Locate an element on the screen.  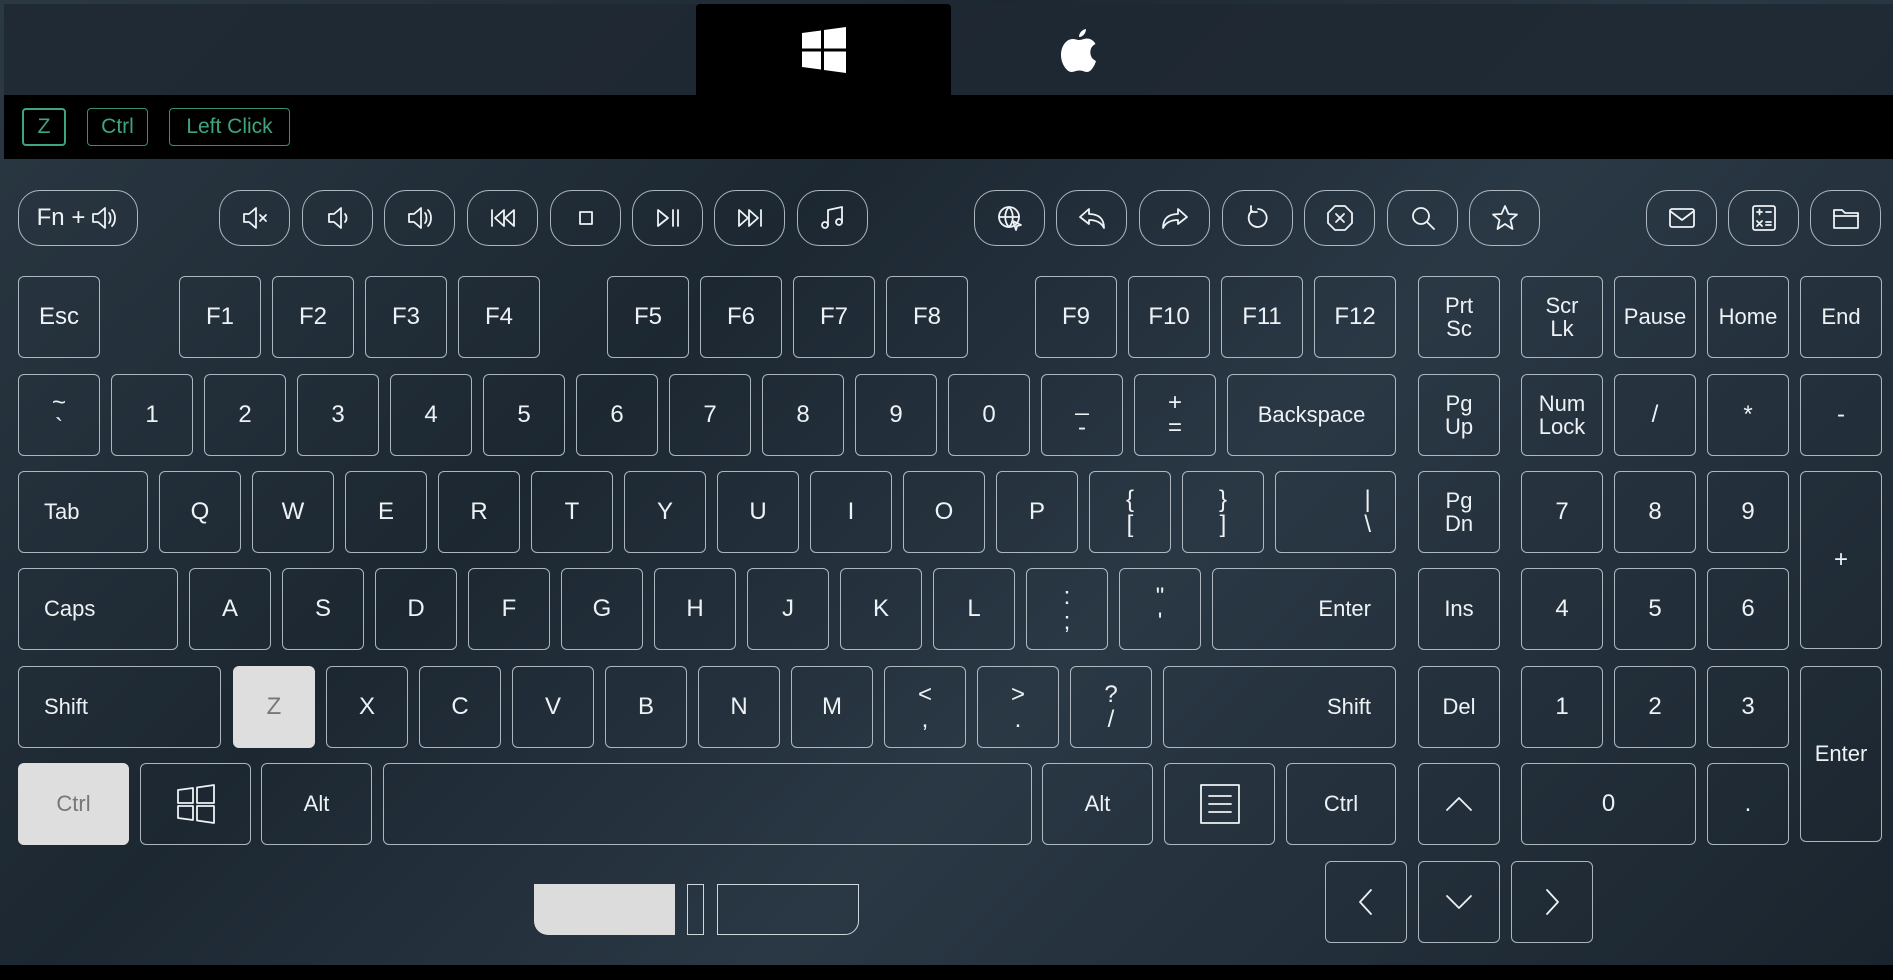
key-7: 7 is located at coordinates (710, 415).